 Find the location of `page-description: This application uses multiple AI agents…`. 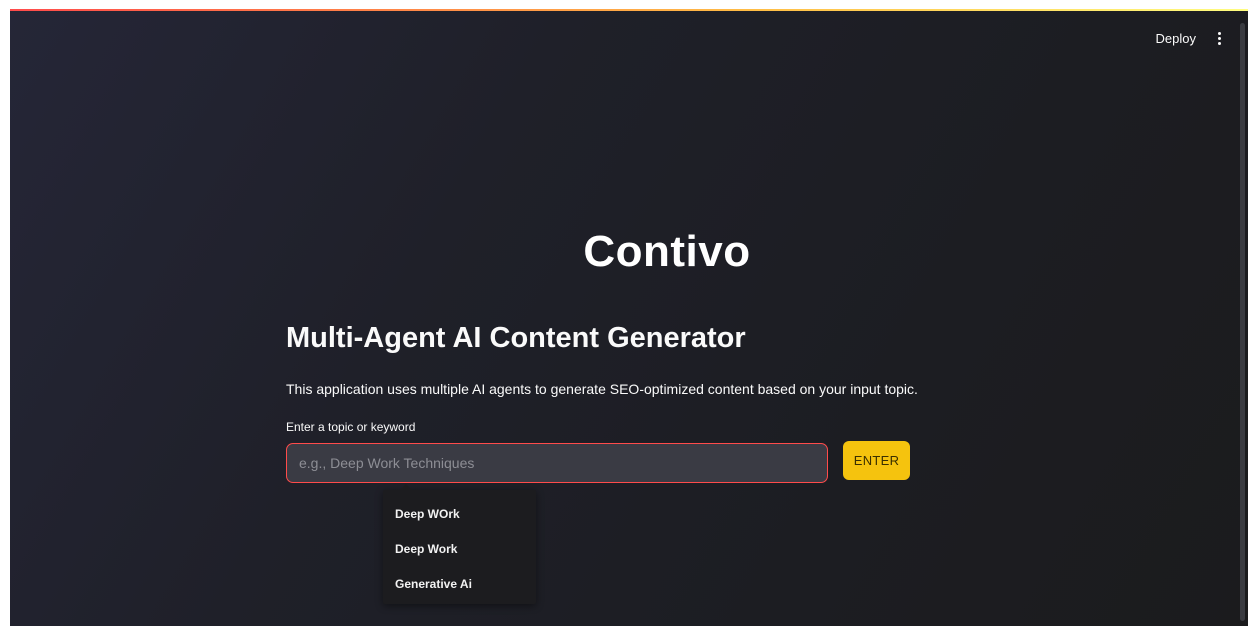

page-description: This application uses multiple AI agents… is located at coordinates (602, 389).